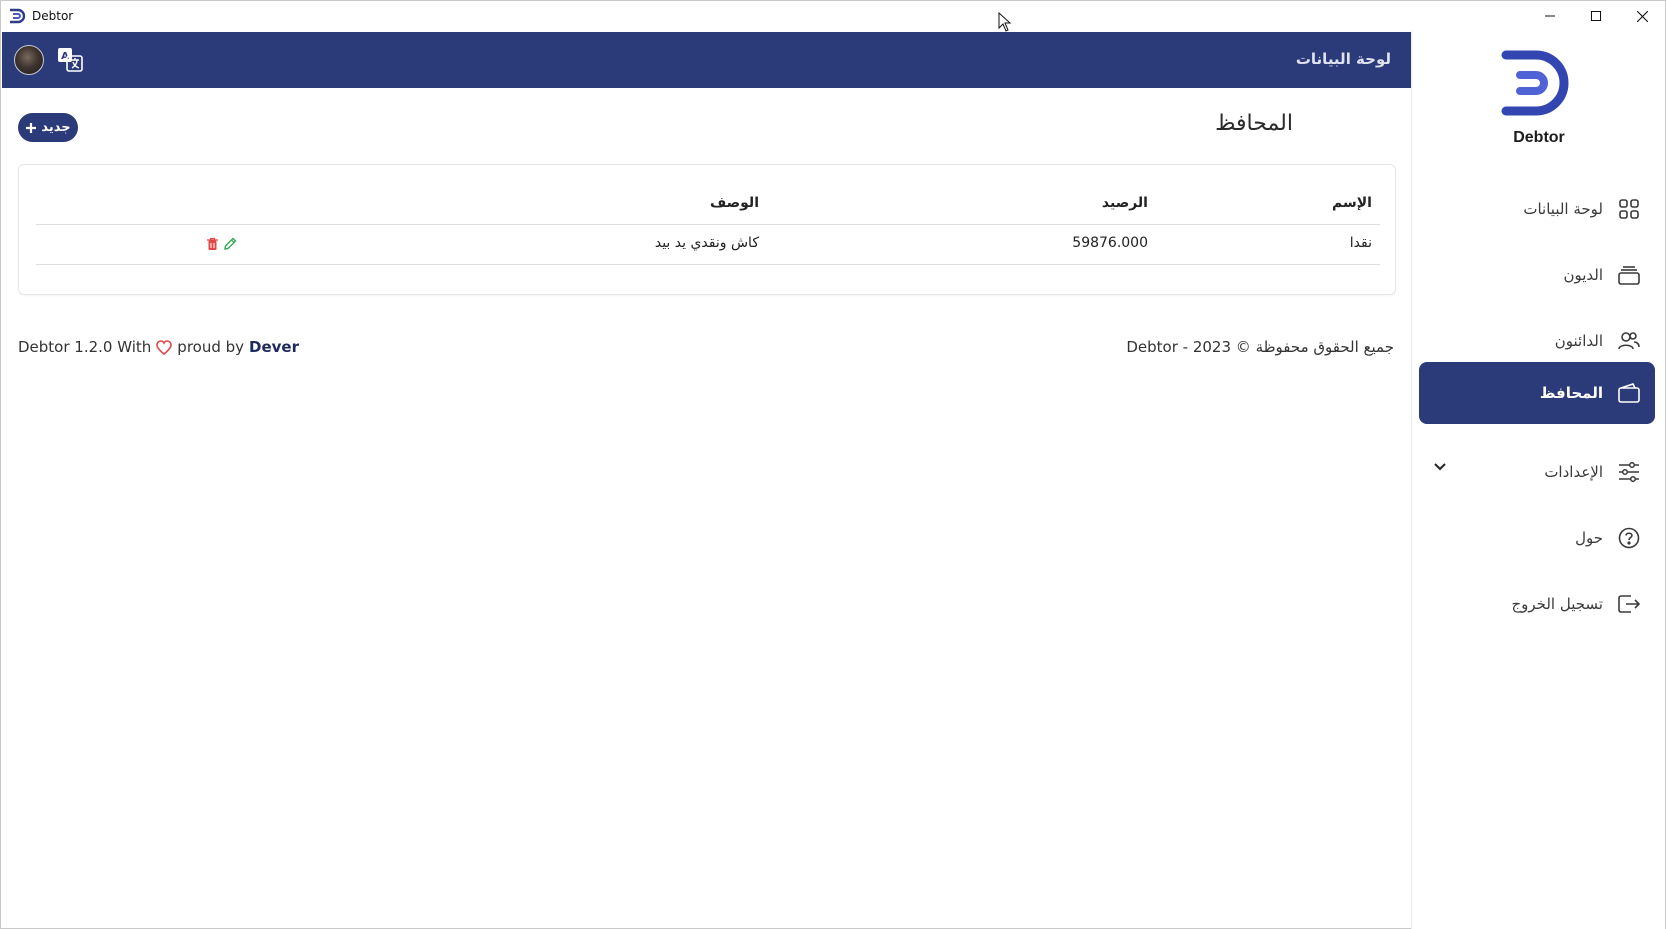  I want to click on sidebar-item-dashboard: لوحة البيانات, so click(1537, 209).